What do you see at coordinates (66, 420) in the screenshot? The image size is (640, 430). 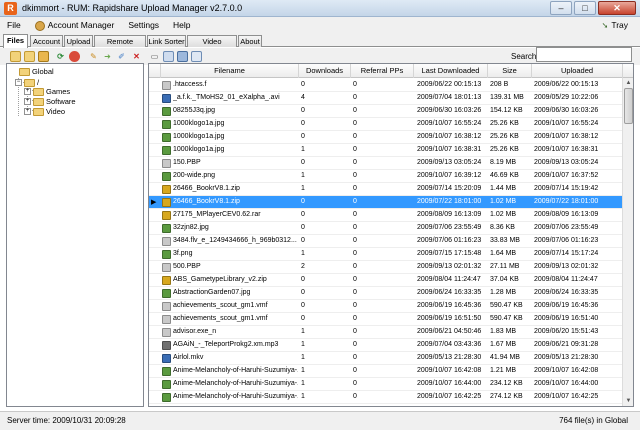 I see `server-time: Server time: 2009/10/31 20:09:28` at bounding box center [66, 420].